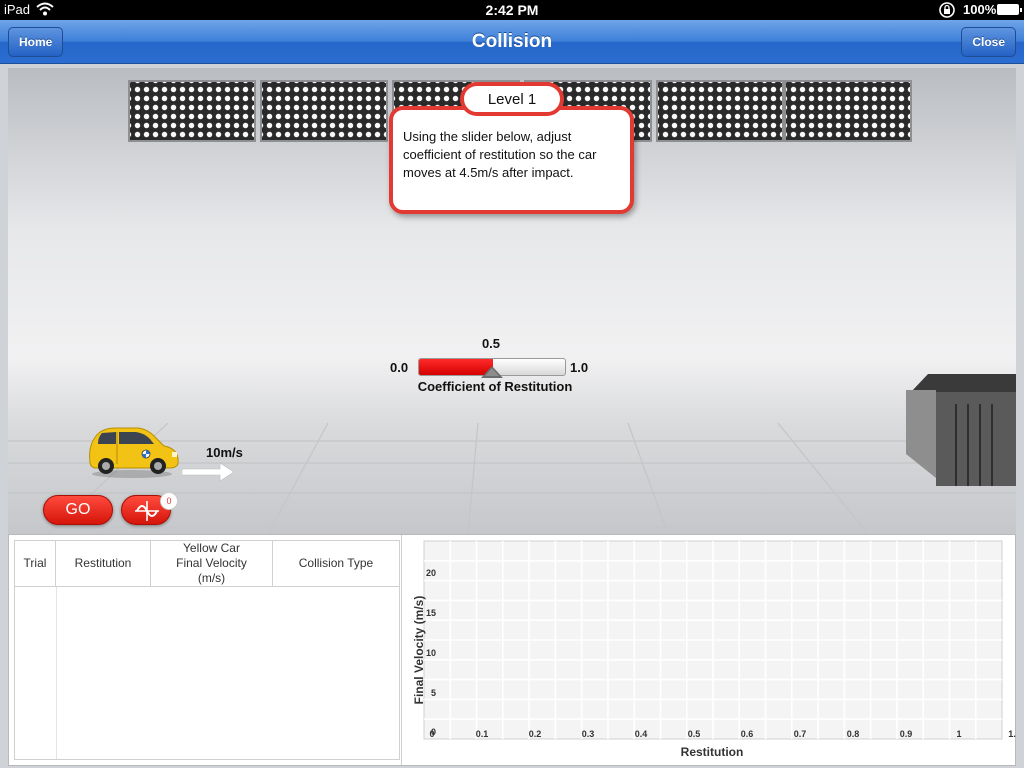  I want to click on waveform-icon, so click(147, 511).